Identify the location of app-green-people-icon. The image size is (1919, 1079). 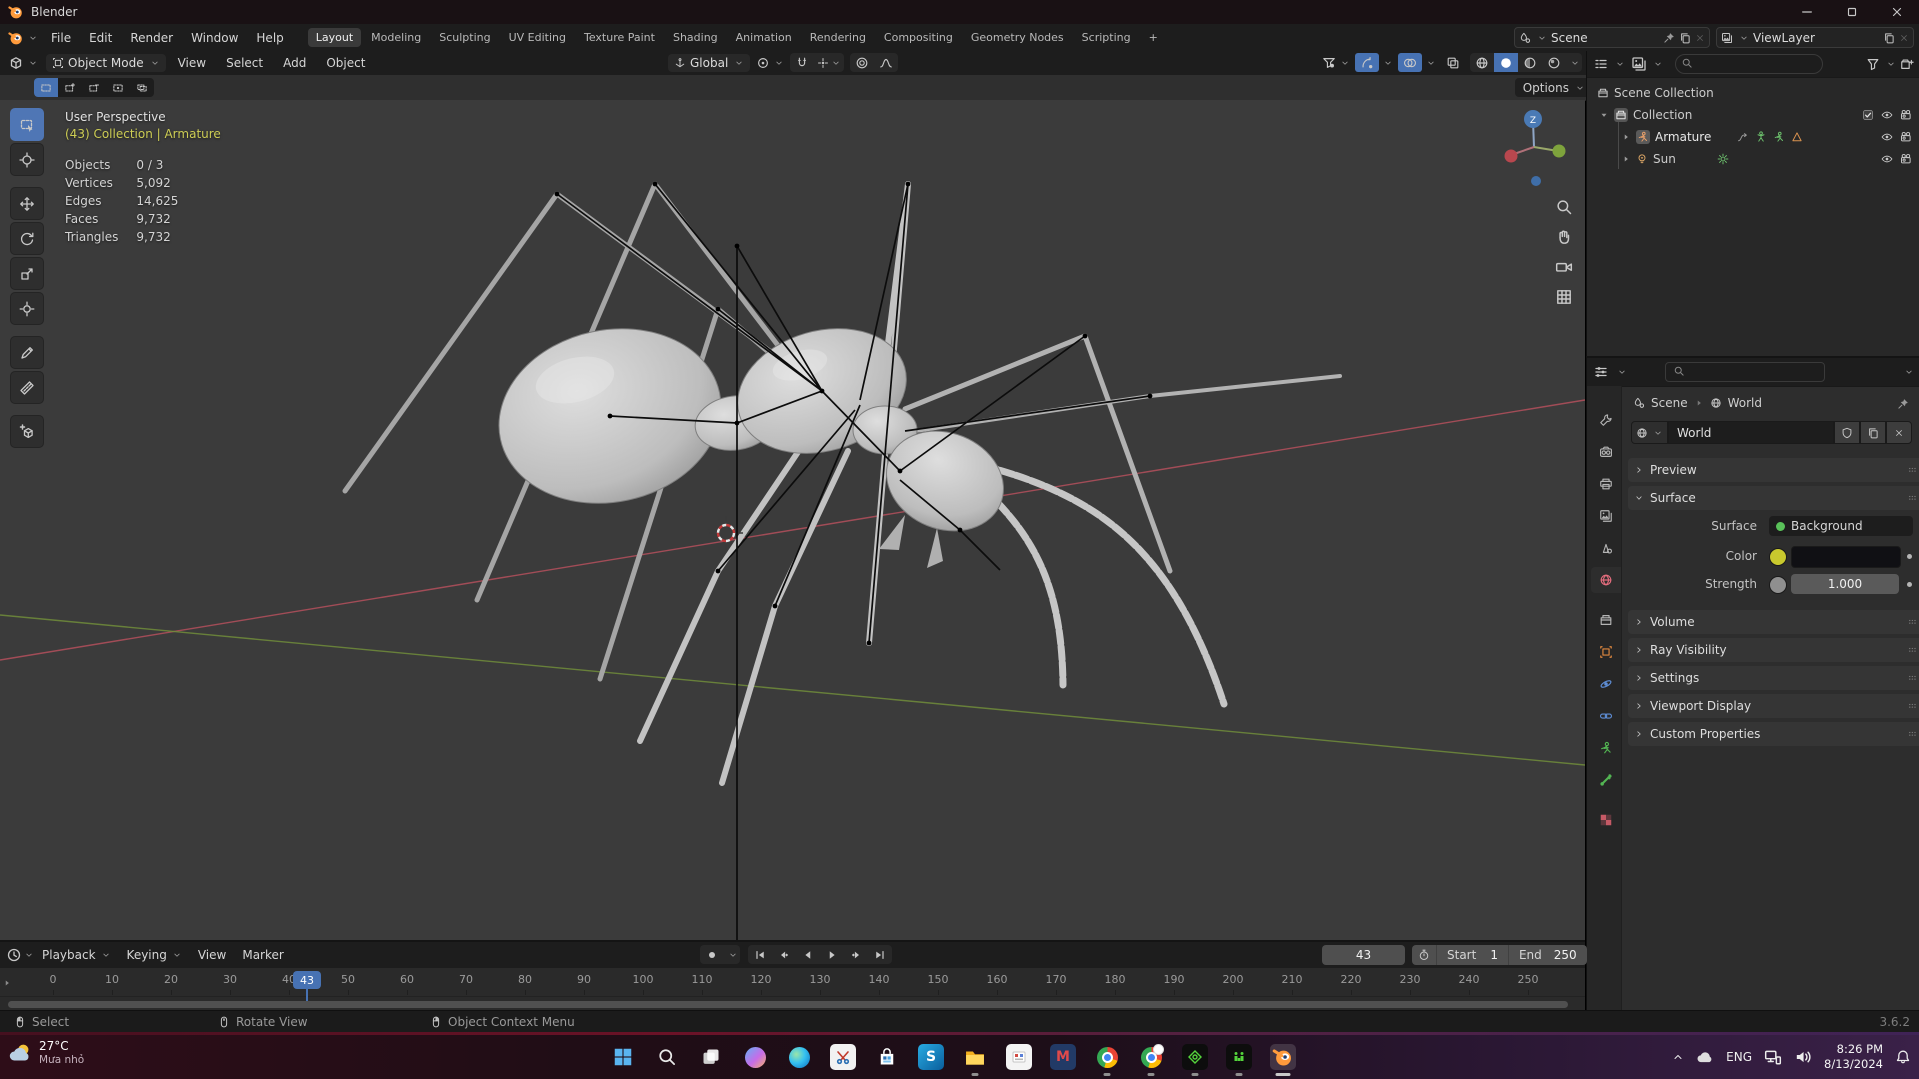
(1239, 1060).